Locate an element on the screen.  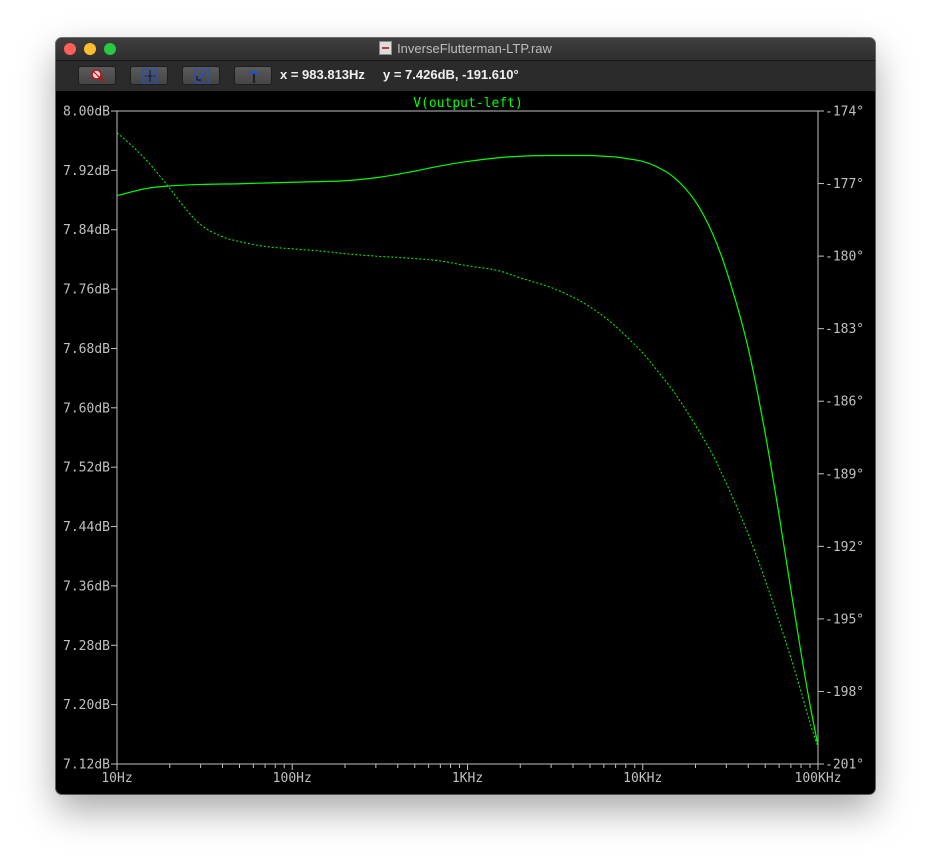
y2-tick-label: -177° is located at coordinates (844, 184).